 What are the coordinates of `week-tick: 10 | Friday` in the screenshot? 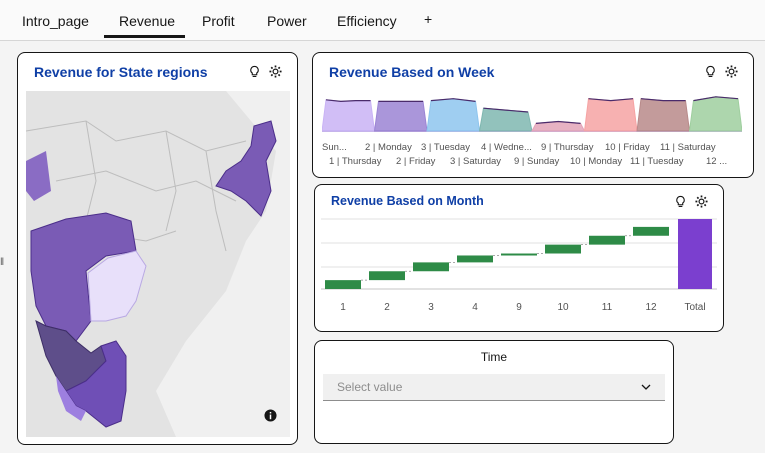 It's located at (627, 147).